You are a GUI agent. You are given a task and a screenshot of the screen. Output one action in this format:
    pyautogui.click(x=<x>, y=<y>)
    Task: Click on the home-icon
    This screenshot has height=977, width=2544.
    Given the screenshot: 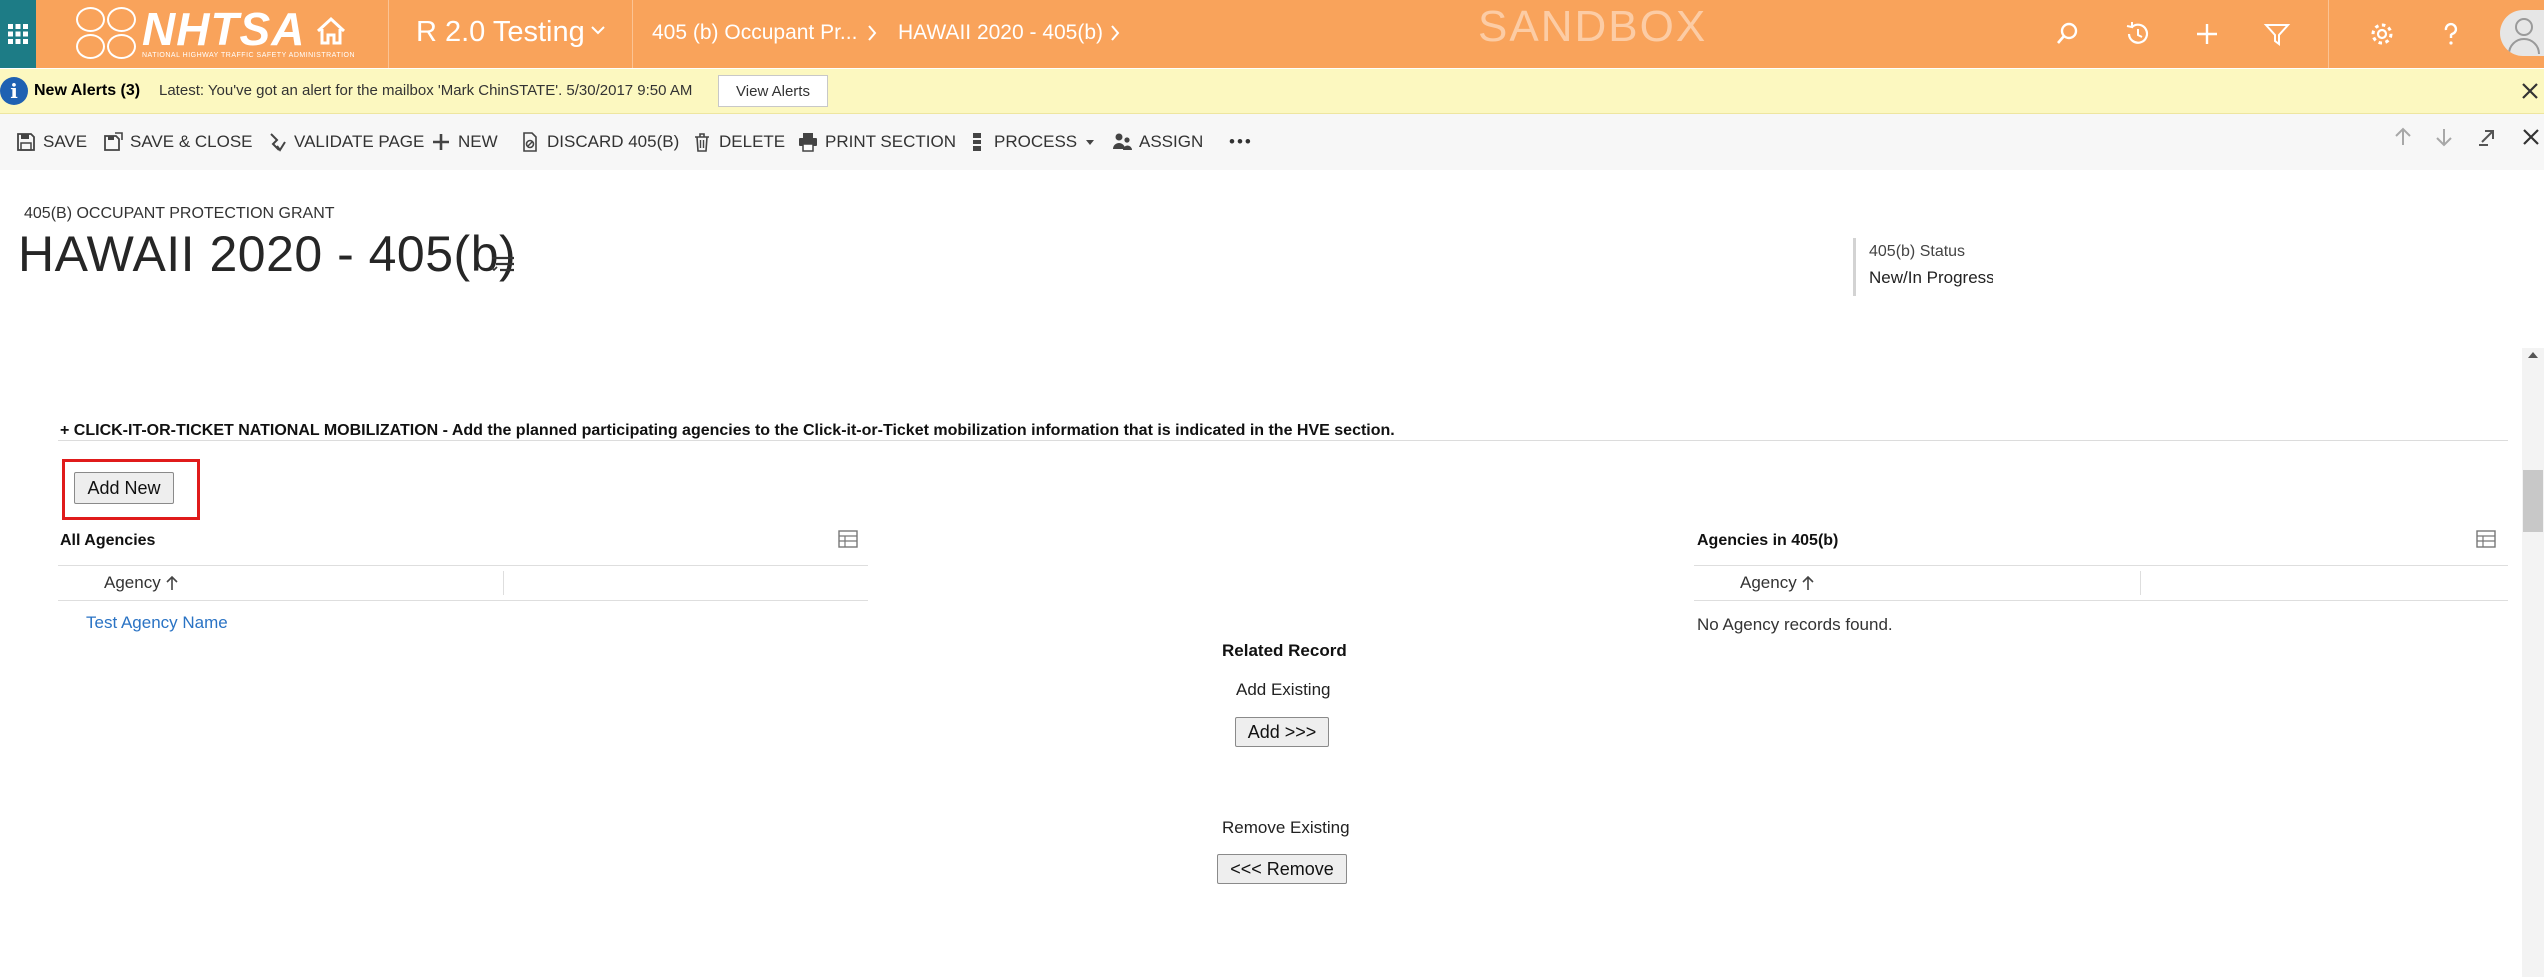 What is the action you would take?
    pyautogui.click(x=331, y=31)
    